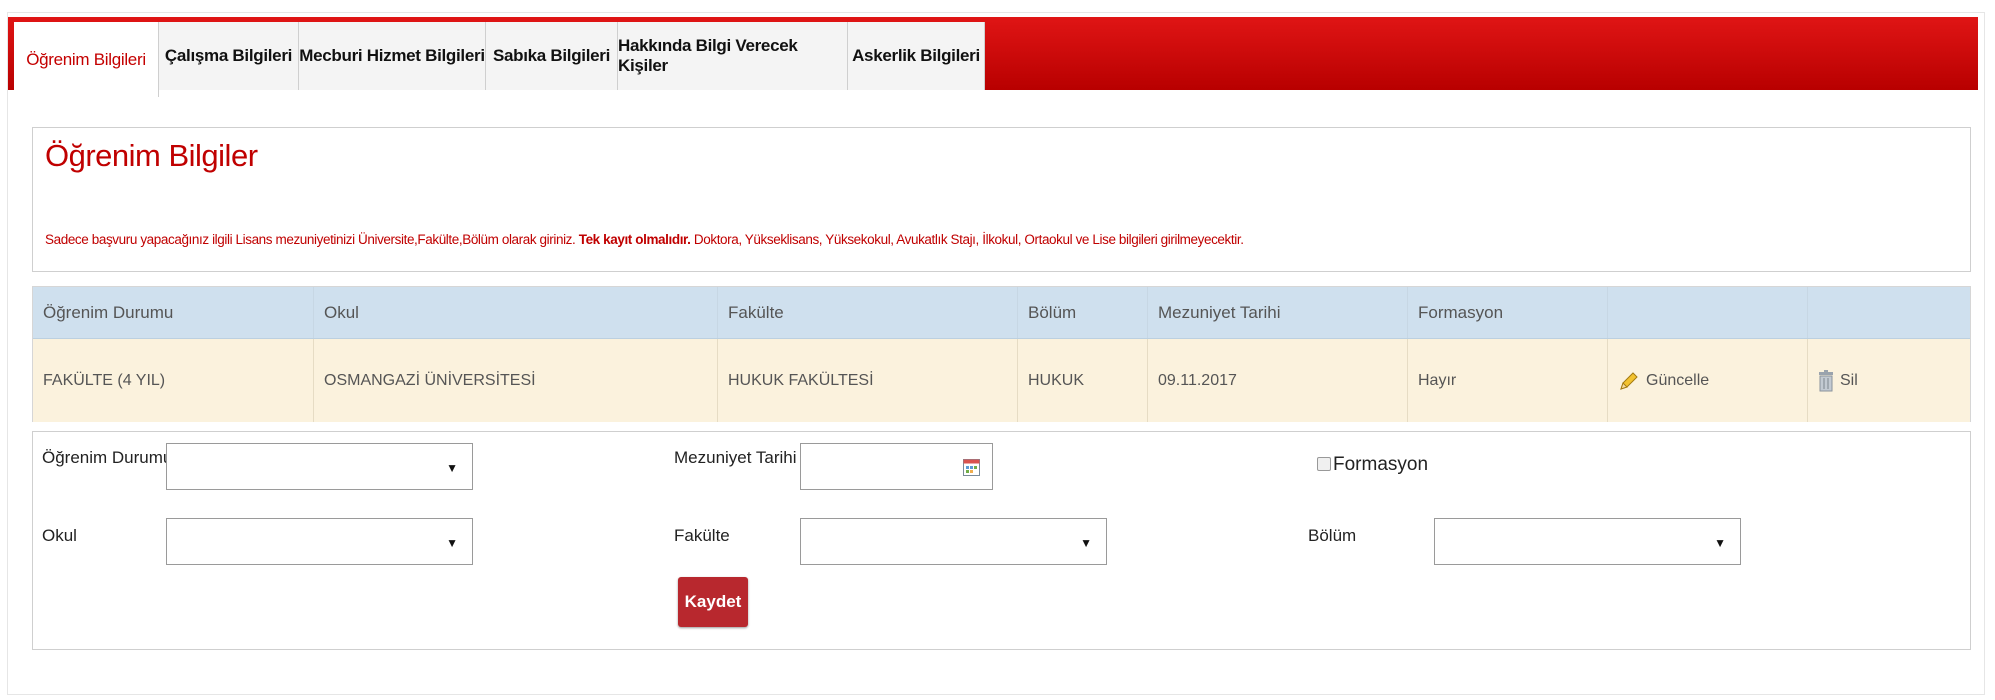 This screenshot has height=700, width=1995. What do you see at coordinates (1707, 312) in the screenshot?
I see `header-update` at bounding box center [1707, 312].